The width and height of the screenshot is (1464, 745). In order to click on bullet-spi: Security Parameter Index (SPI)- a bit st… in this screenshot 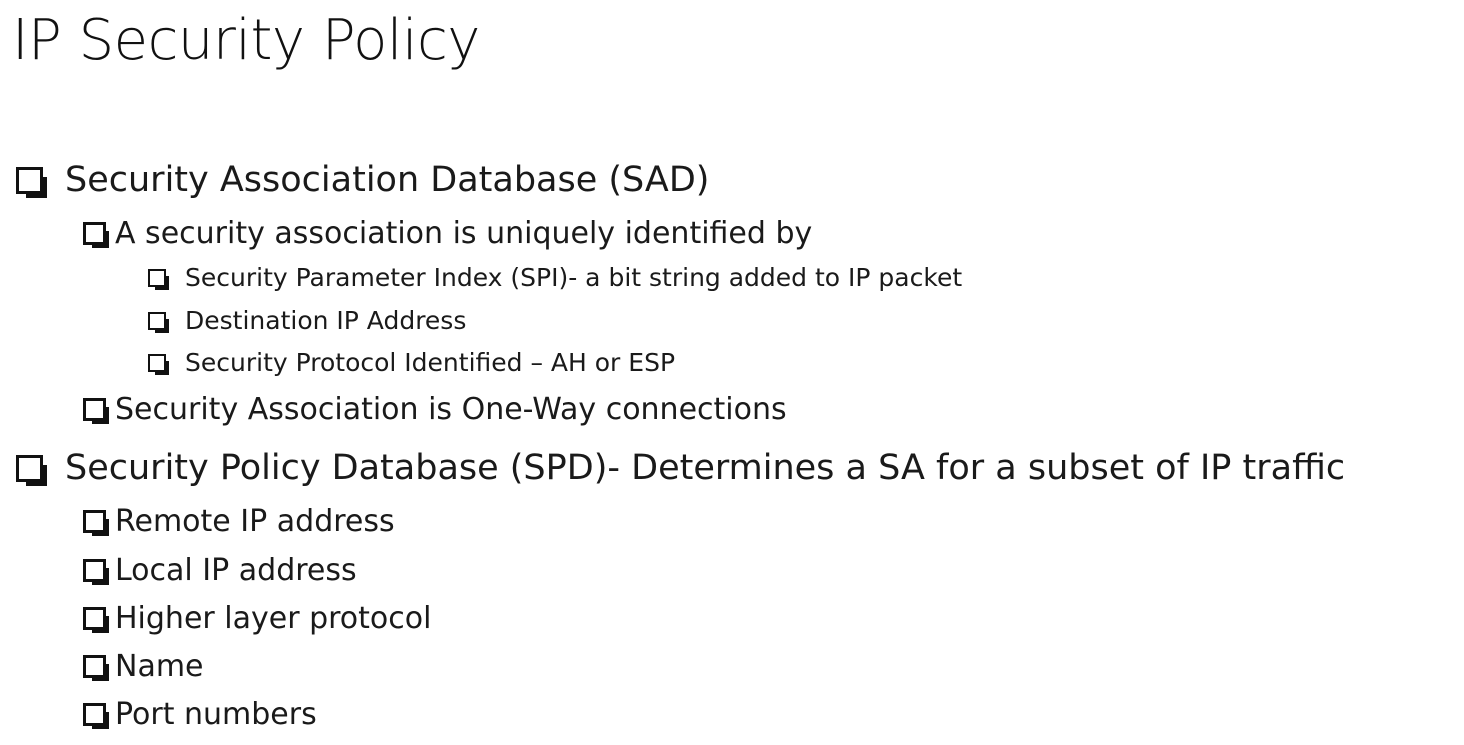, I will do `click(555, 277)`.